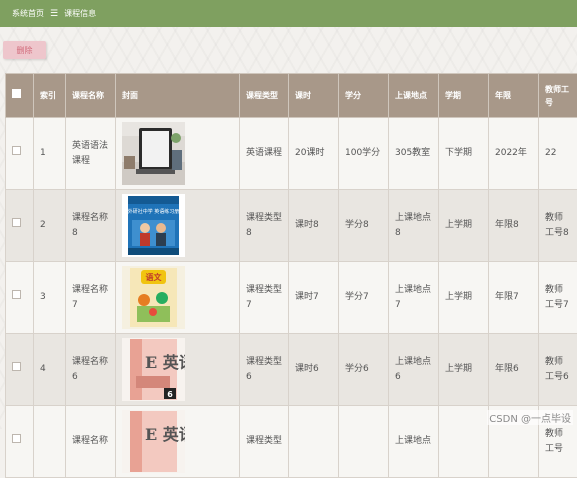  I want to click on menu-icon: ☰, so click(54, 14).